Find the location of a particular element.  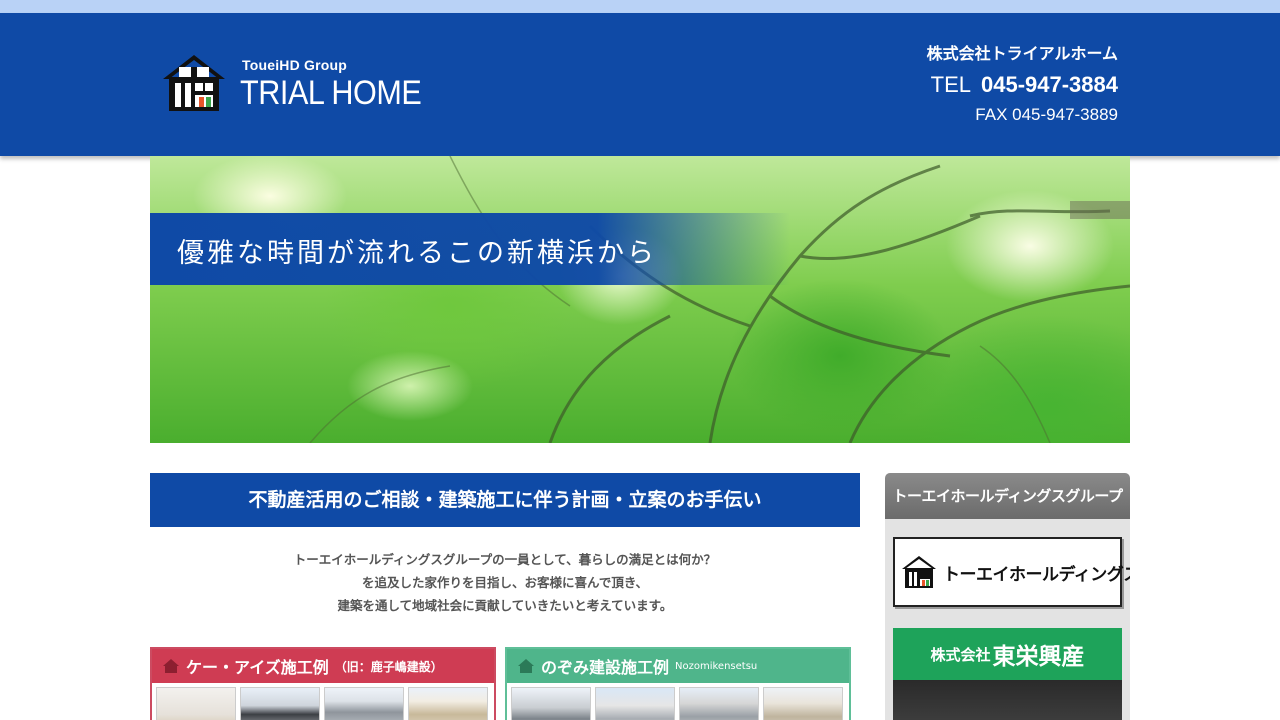

kei-works-thumbnails is located at coordinates (323, 701).